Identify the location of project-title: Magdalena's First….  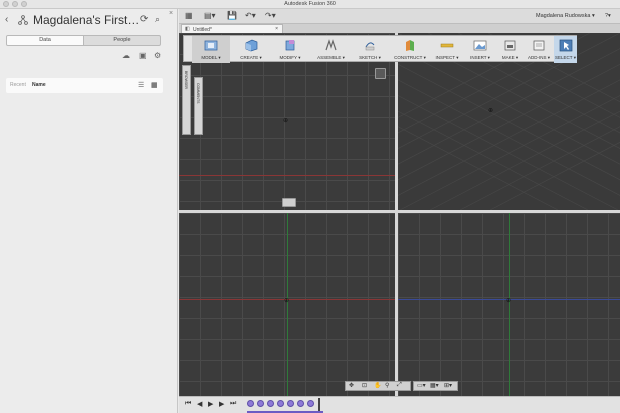
(86, 20).